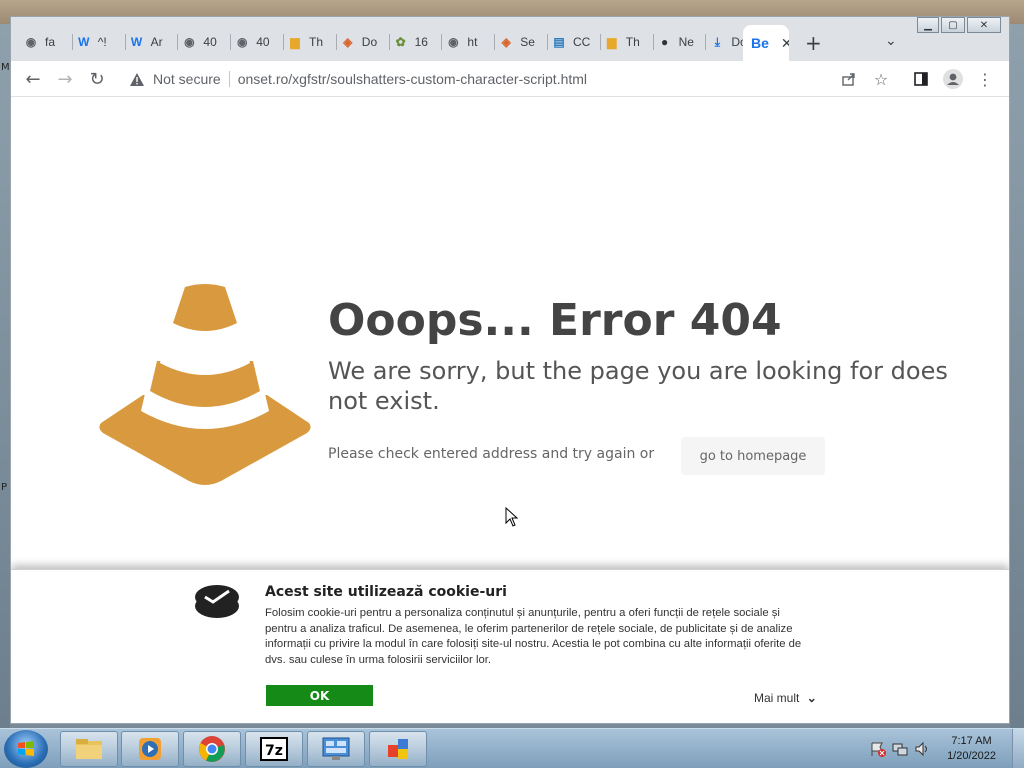  I want to click on back-icon: ←, so click(33, 79).